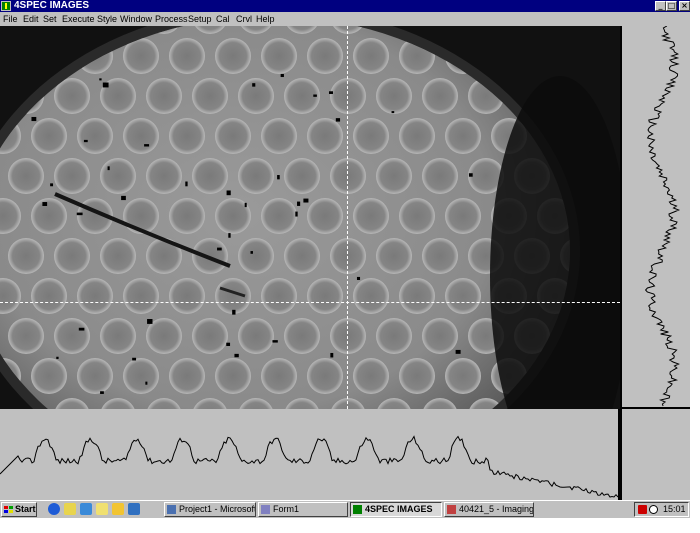 This screenshot has height=533, width=700. Describe the element at coordinates (674, 509) in the screenshot. I see `clock: 15:01` at that location.